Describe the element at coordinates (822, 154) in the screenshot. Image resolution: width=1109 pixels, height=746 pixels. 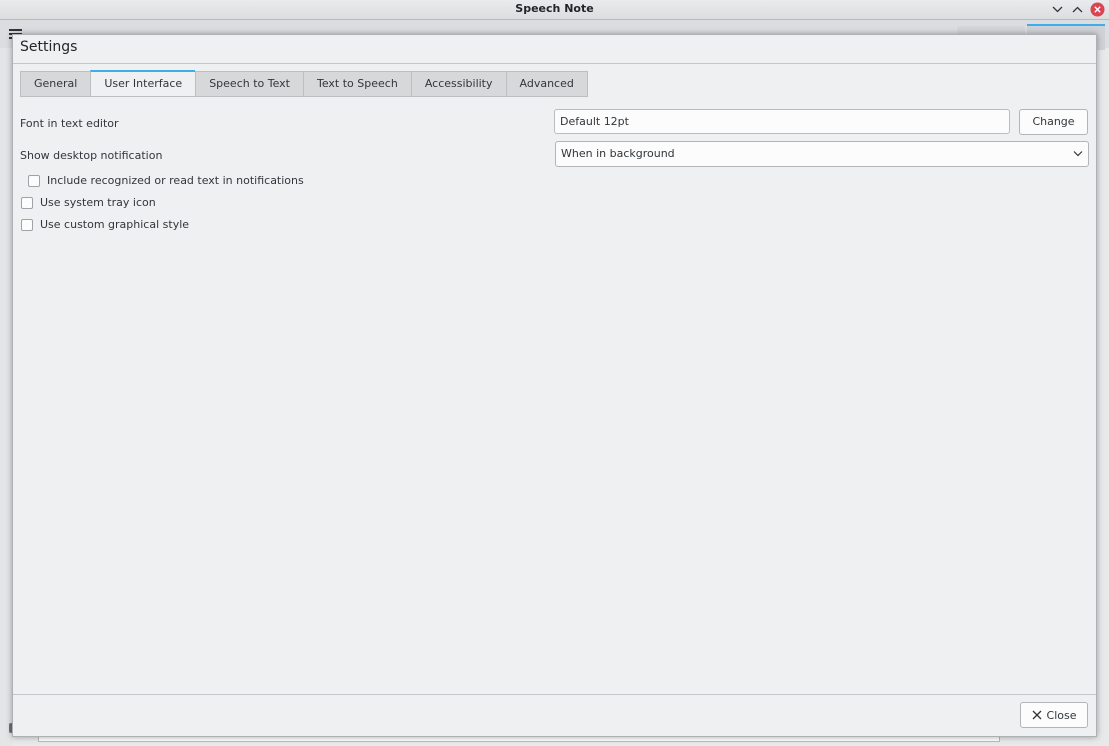
I see `notification-select: When in background` at that location.